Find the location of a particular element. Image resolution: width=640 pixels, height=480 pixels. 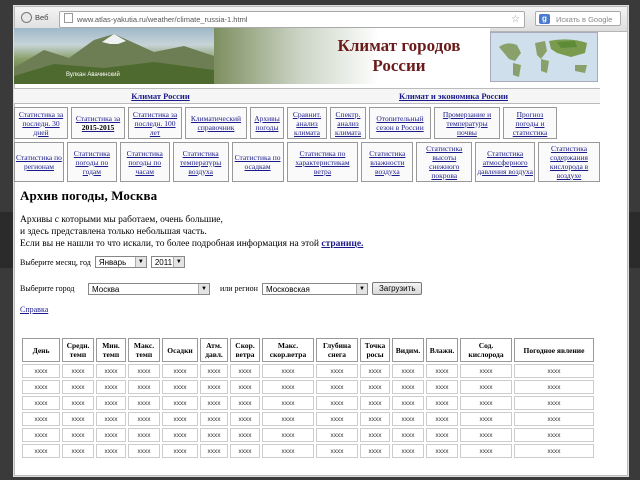

nav-btn-stat-2: Статистика погоды по часам is located at coordinates (144, 162).